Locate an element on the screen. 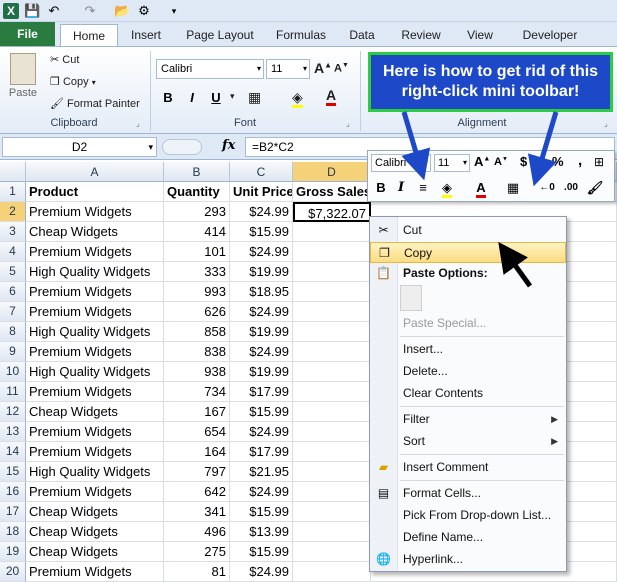 The height and width of the screenshot is (582, 617). arrow-to-copy-item is located at coordinates (515, 264).